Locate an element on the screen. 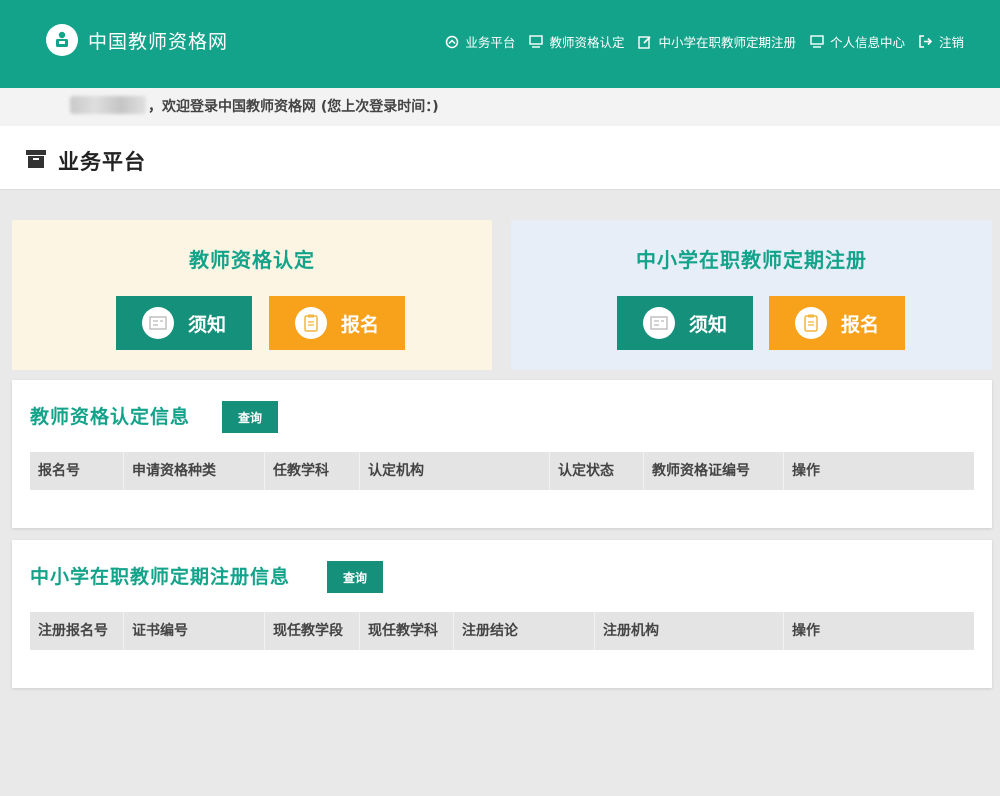 The image size is (1000, 796). page-title-band: 业务平台 is located at coordinates (500, 158).